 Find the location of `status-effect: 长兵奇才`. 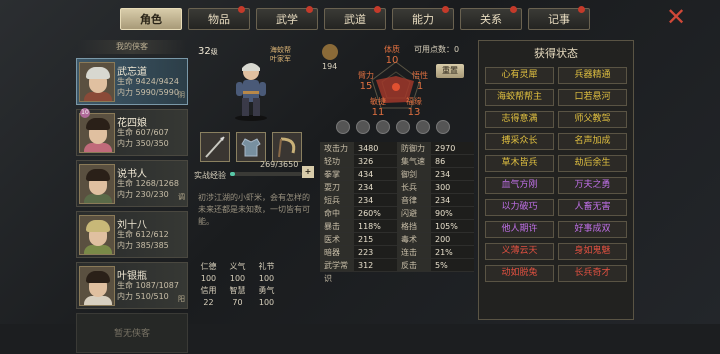

status-effect: 长兵奇才 is located at coordinates (592, 273).